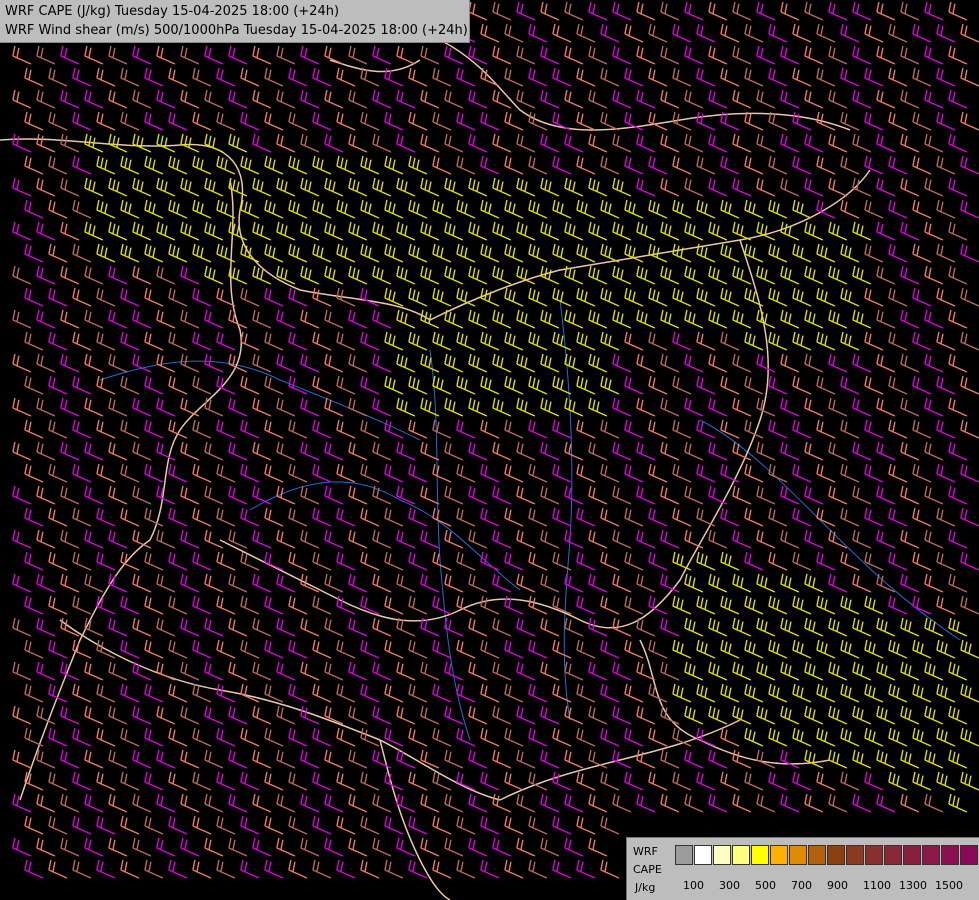 This screenshot has width=979, height=900. I want to click on legend-ticks: 100 300 500 700 900 1100 1300 1500, so click(828, 886).